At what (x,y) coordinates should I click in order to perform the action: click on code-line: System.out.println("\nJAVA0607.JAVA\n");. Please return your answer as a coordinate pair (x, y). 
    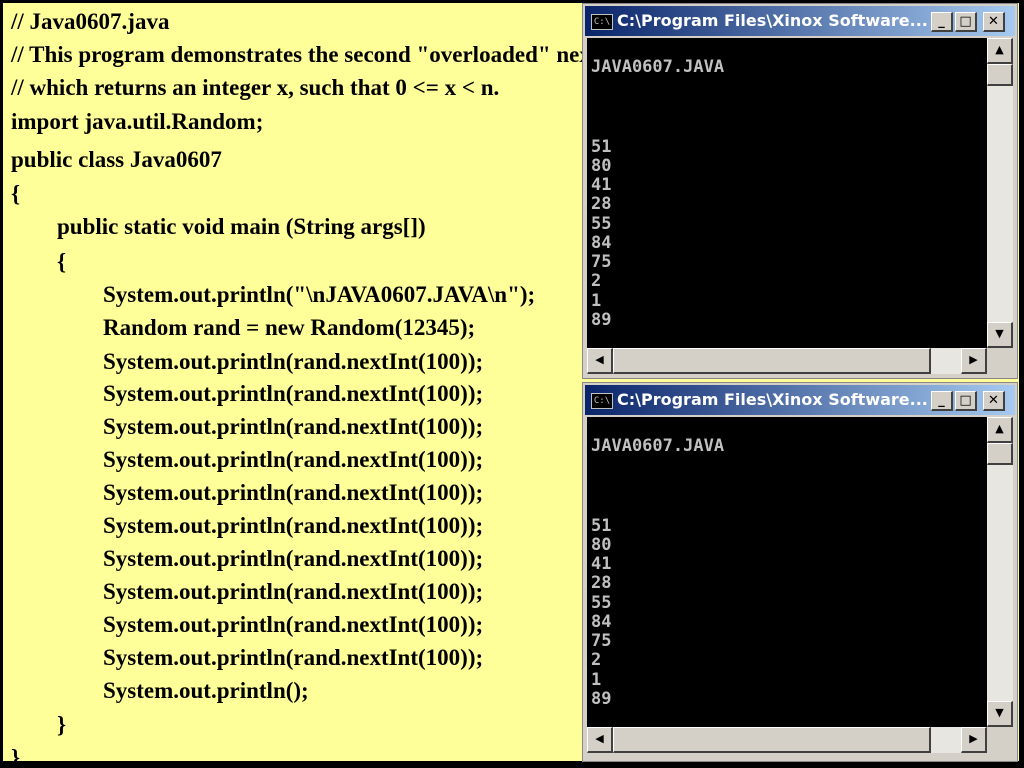
    Looking at the image, I should click on (273, 294).